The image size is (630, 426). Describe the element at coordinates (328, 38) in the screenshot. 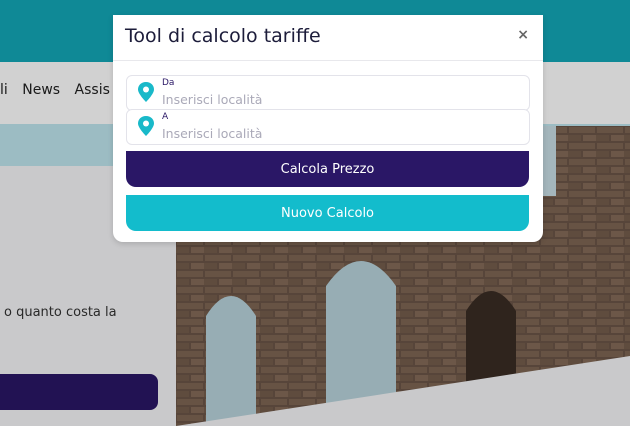

I see `modal-header: Tool di calcolo tariffe ×` at that location.